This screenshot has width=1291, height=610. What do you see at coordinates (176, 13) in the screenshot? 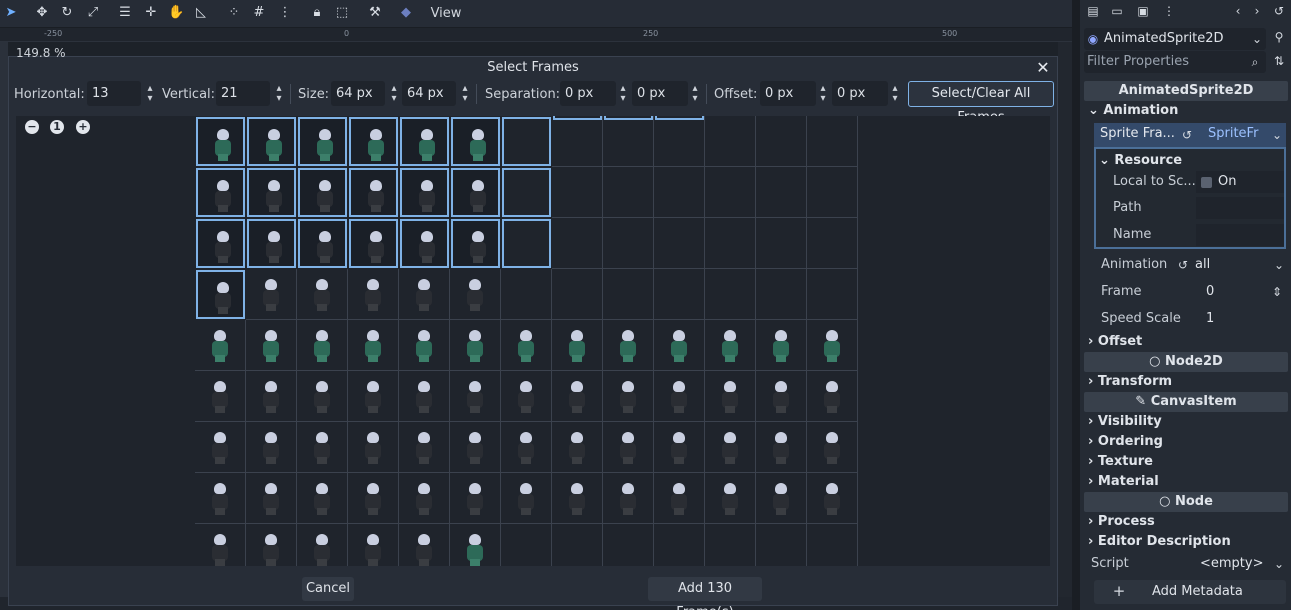
I see `pan-icon: ✋` at bounding box center [176, 13].